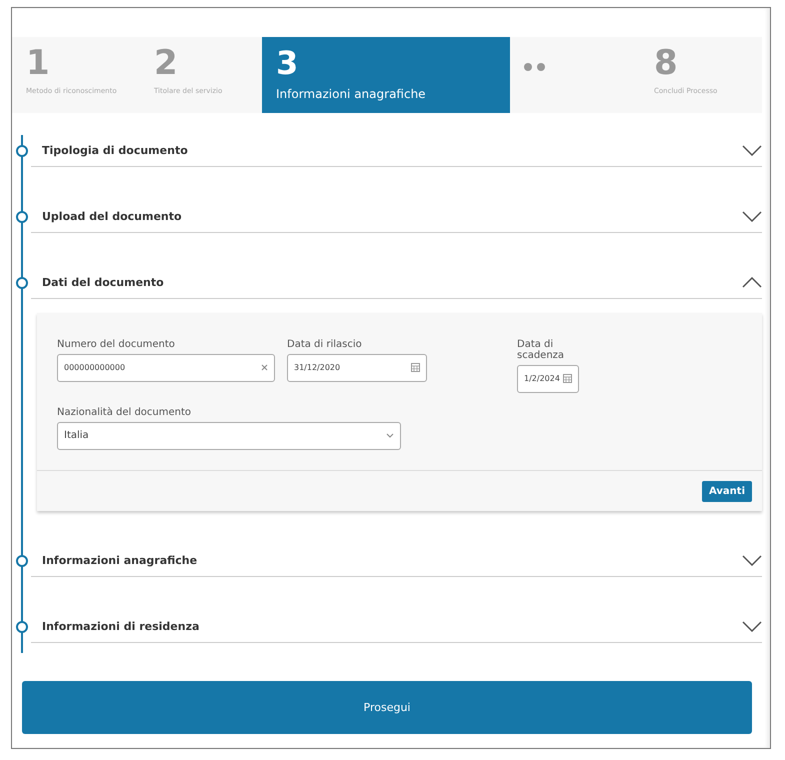 The image size is (785, 760). What do you see at coordinates (396, 282) in the screenshot?
I see `section-header: Dati del documento` at bounding box center [396, 282].